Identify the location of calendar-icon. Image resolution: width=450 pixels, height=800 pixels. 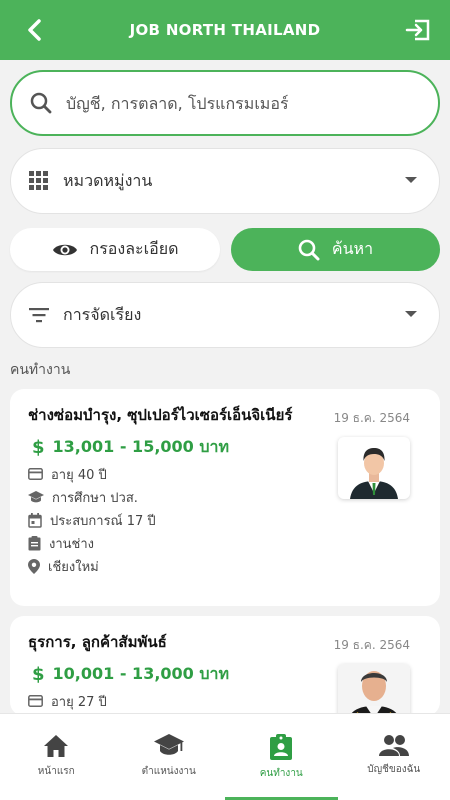
(35, 520).